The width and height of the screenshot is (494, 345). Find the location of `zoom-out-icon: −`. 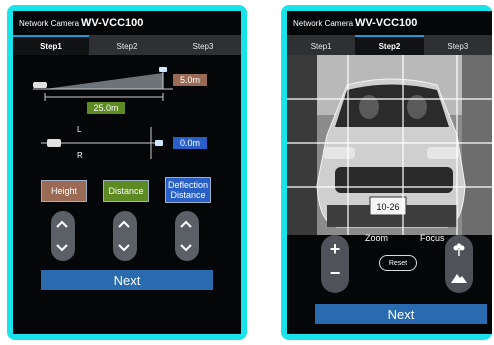

zoom-out-icon: − is located at coordinates (335, 273).